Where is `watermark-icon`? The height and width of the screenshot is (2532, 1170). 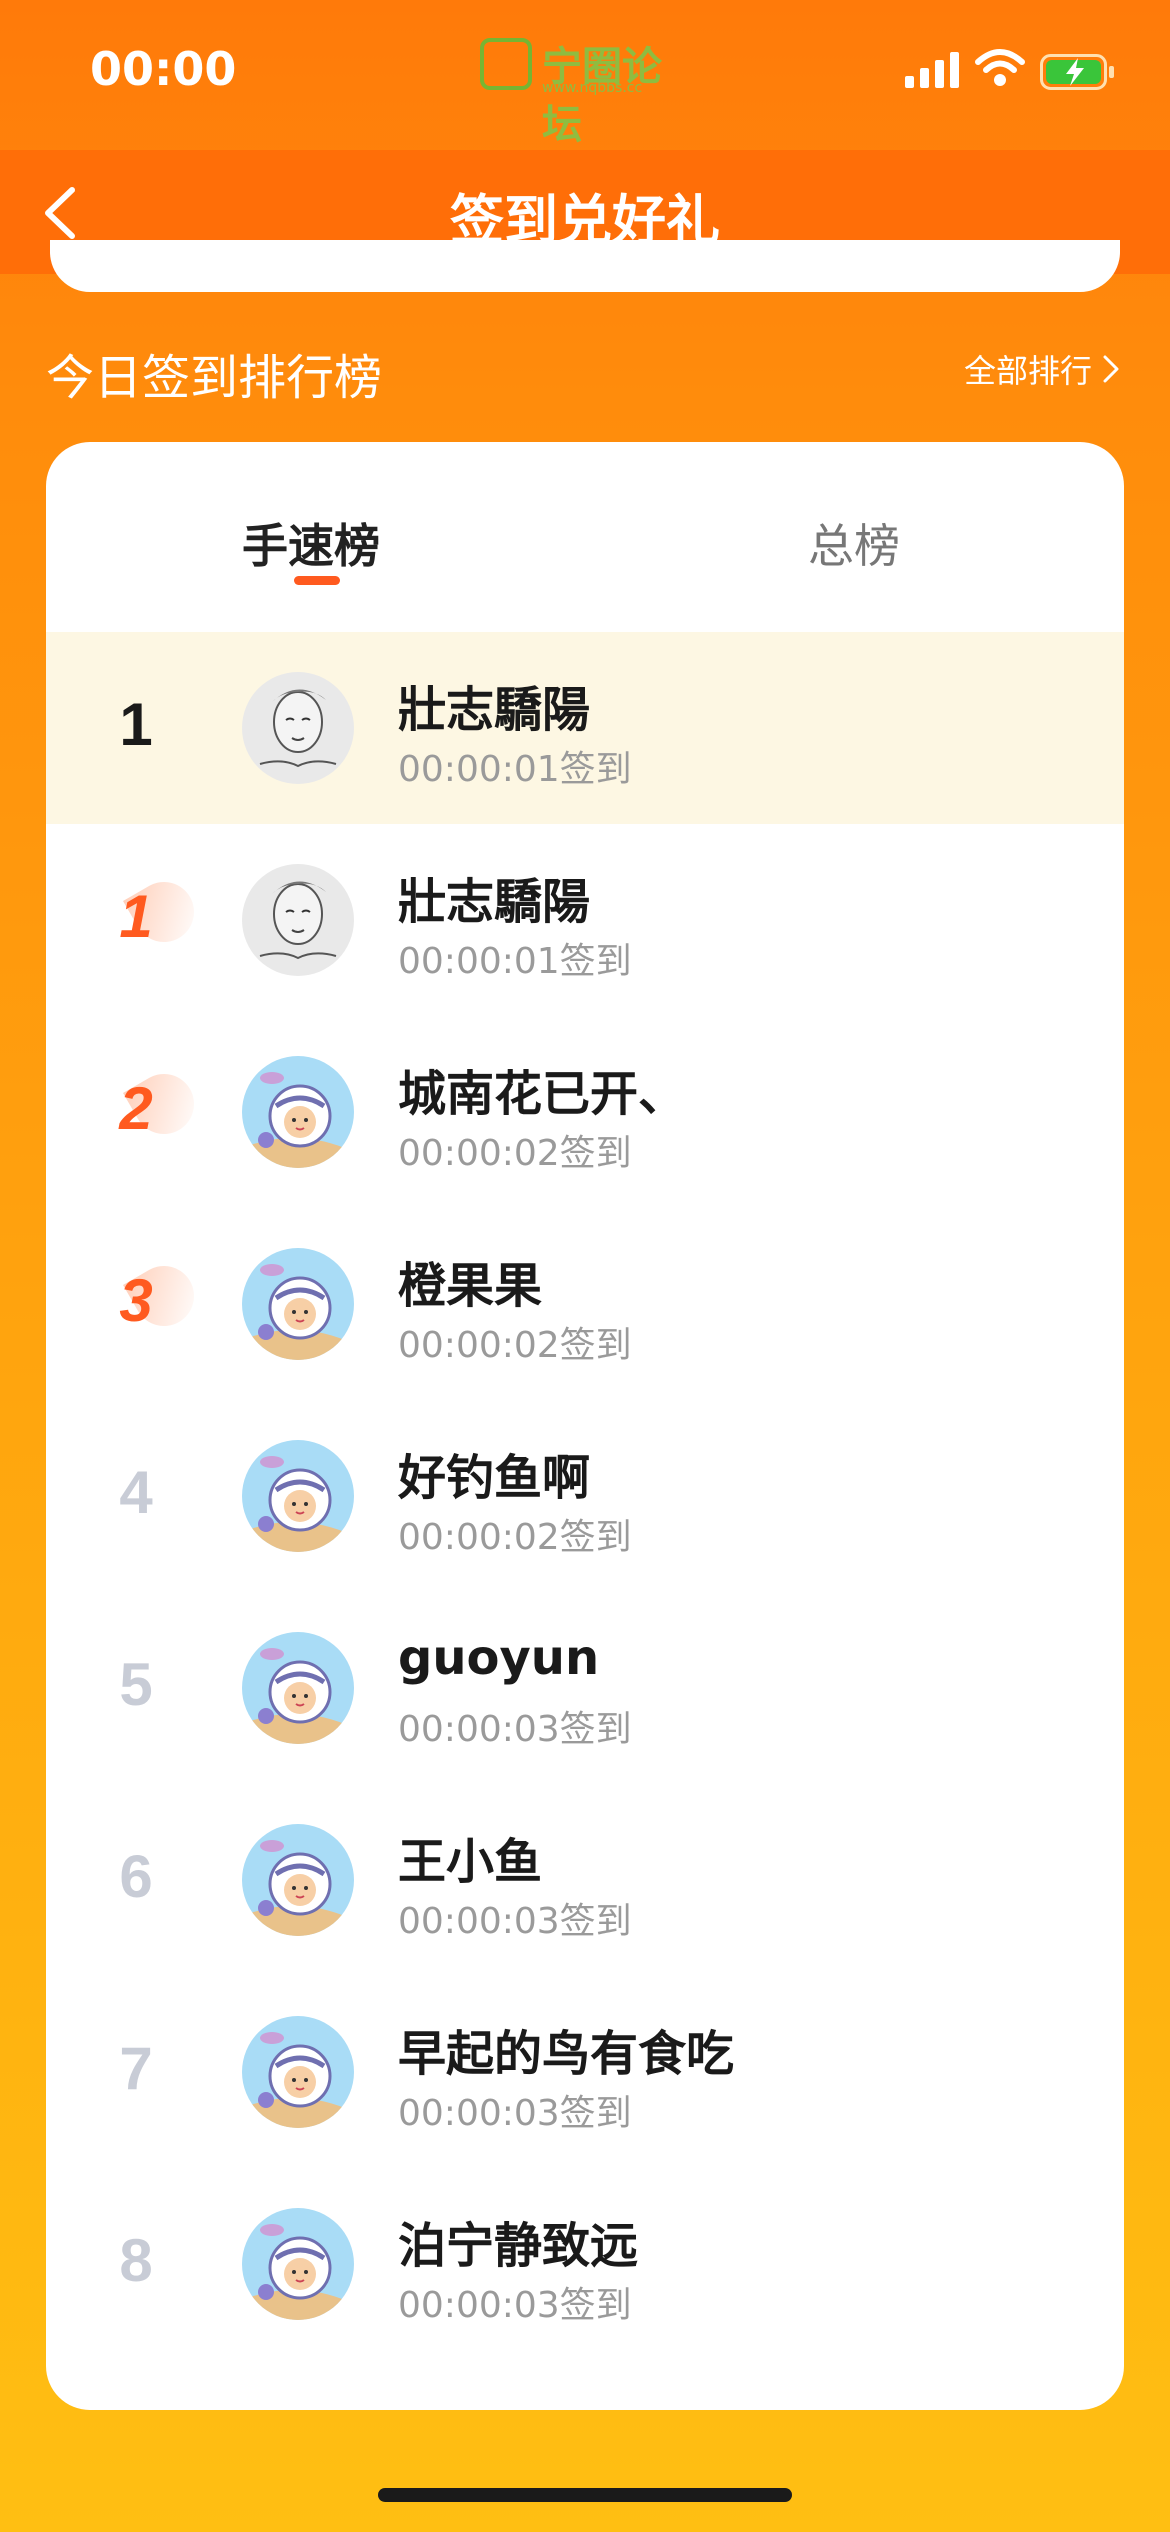
watermark-icon is located at coordinates (506, 64).